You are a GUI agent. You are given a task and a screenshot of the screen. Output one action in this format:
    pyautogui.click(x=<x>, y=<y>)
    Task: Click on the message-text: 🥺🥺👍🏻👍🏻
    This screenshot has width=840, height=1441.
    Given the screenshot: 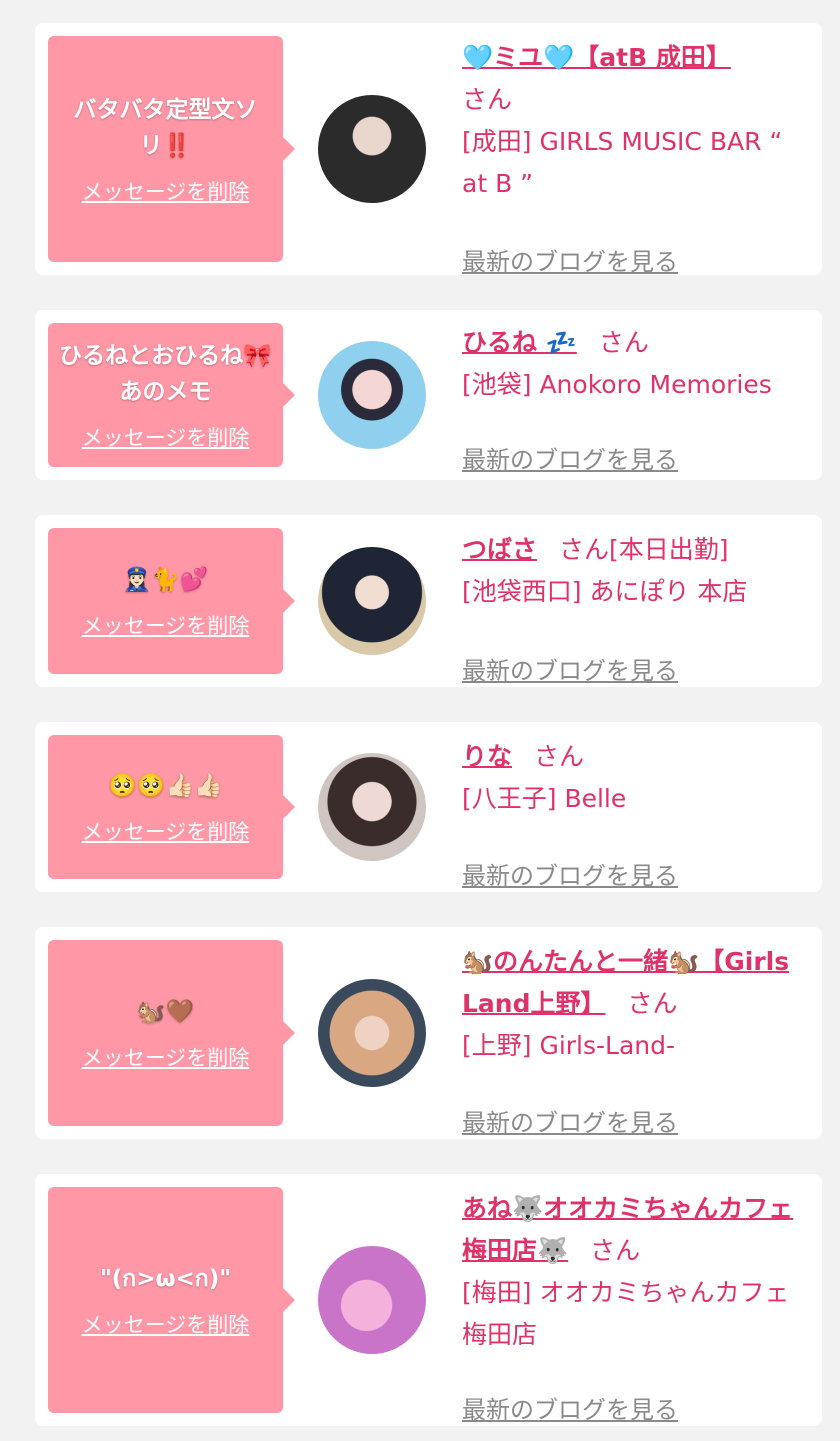 What is the action you would take?
    pyautogui.click(x=165, y=786)
    